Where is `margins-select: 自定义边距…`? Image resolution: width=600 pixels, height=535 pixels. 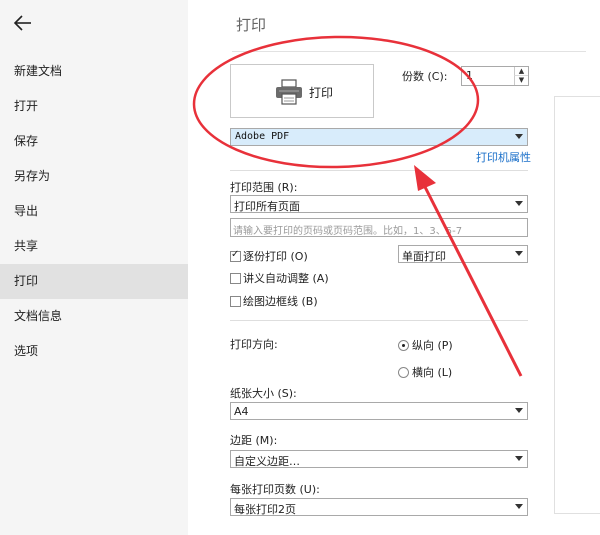 margins-select: 自定义边距… is located at coordinates (379, 459).